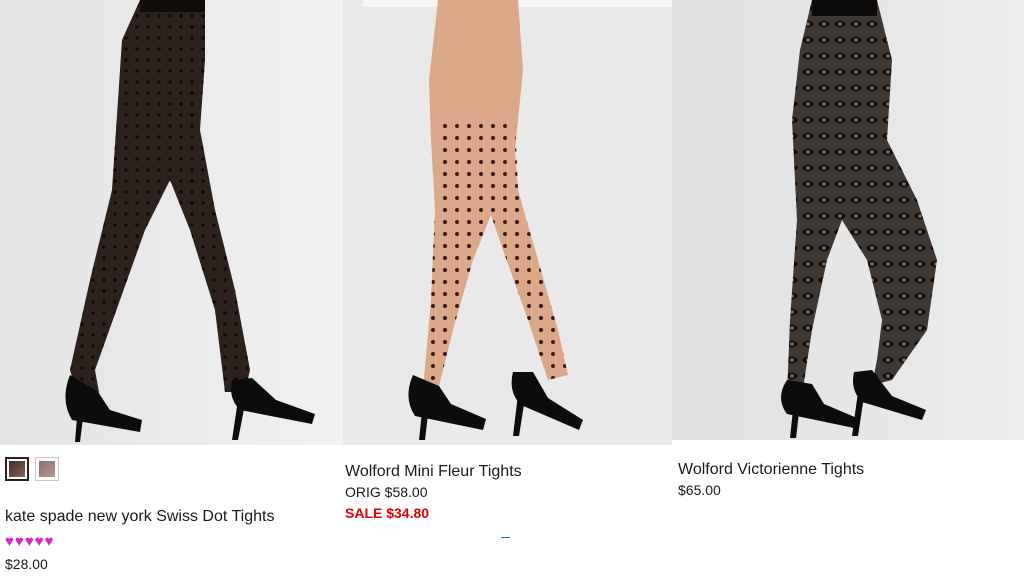 This screenshot has width=1024, height=583. What do you see at coordinates (387, 513) in the screenshot?
I see `sale-price: SALE $34.80` at bounding box center [387, 513].